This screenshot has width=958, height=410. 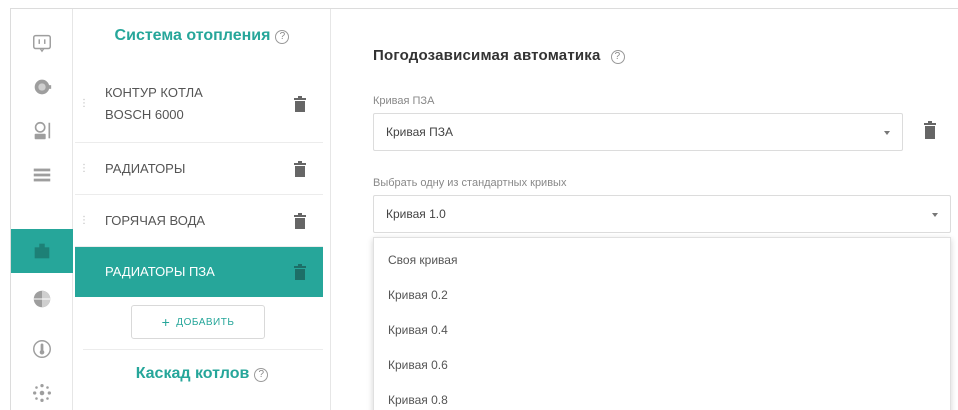 I want to click on divider, so click(x=203, y=349).